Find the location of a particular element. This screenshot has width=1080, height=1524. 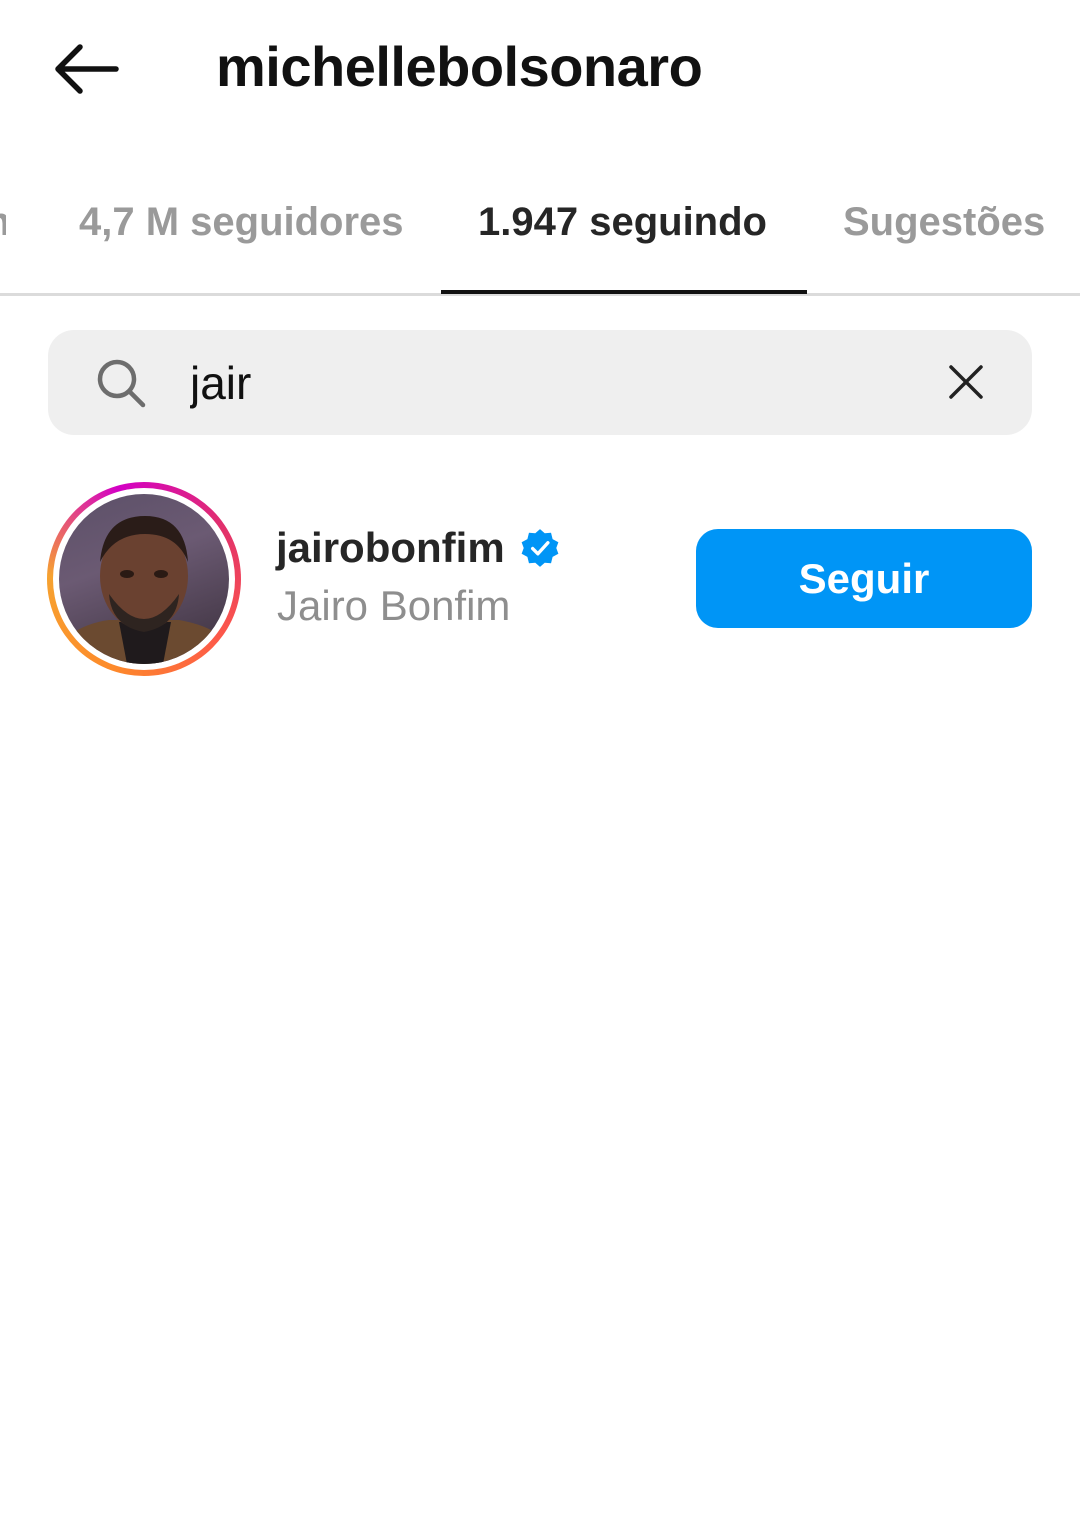

avatar is located at coordinates (144, 579).